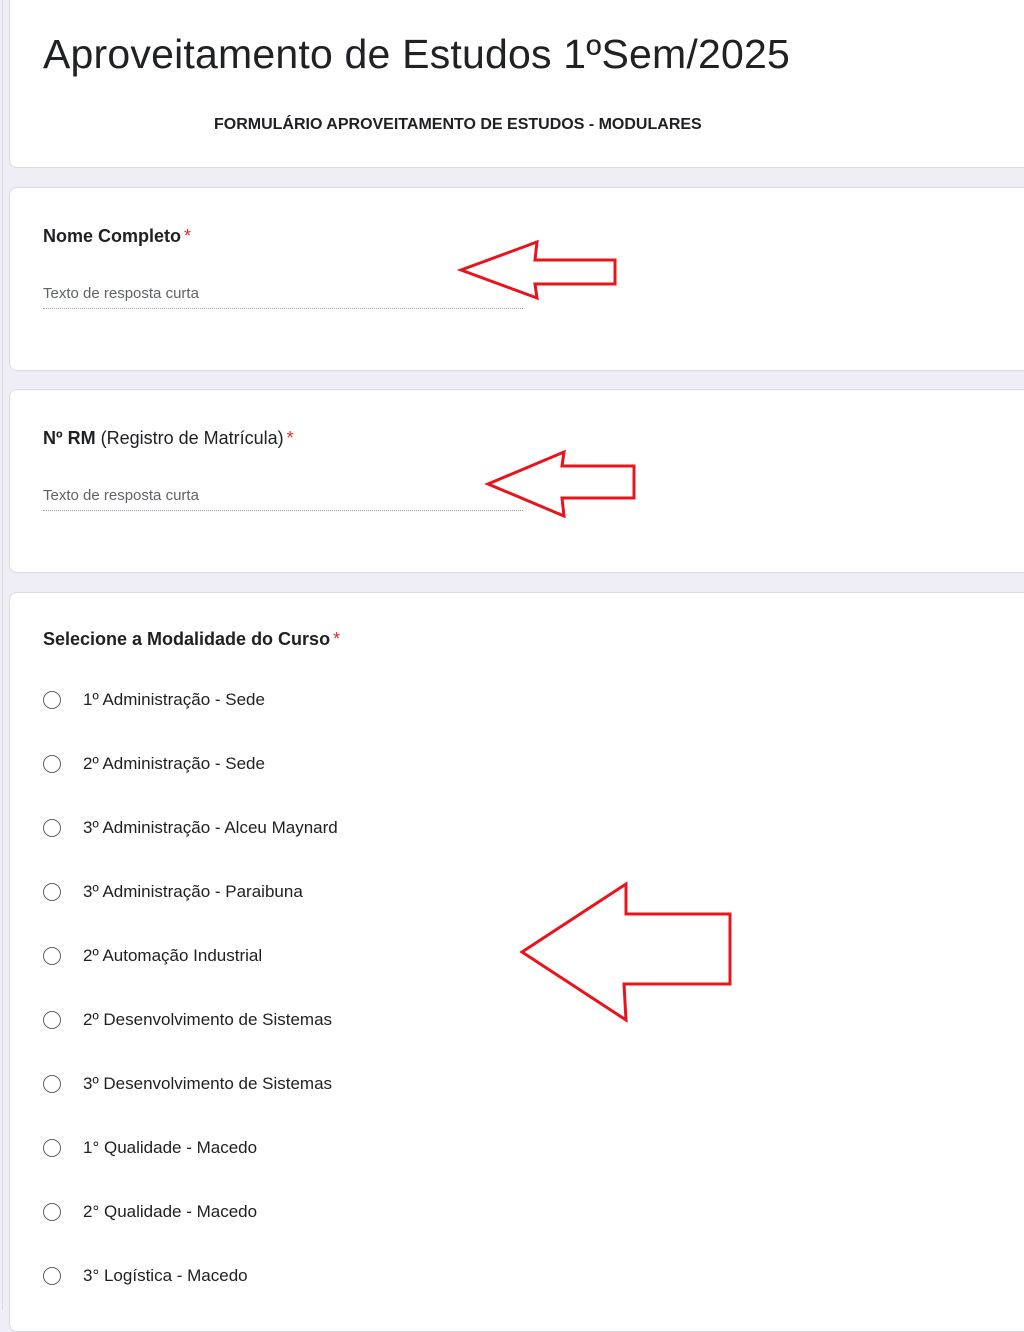 This screenshot has width=1024, height=1332. Describe the element at coordinates (210, 827) in the screenshot. I see `course-option-label: 3º Administração - Alceu Maynard` at that location.